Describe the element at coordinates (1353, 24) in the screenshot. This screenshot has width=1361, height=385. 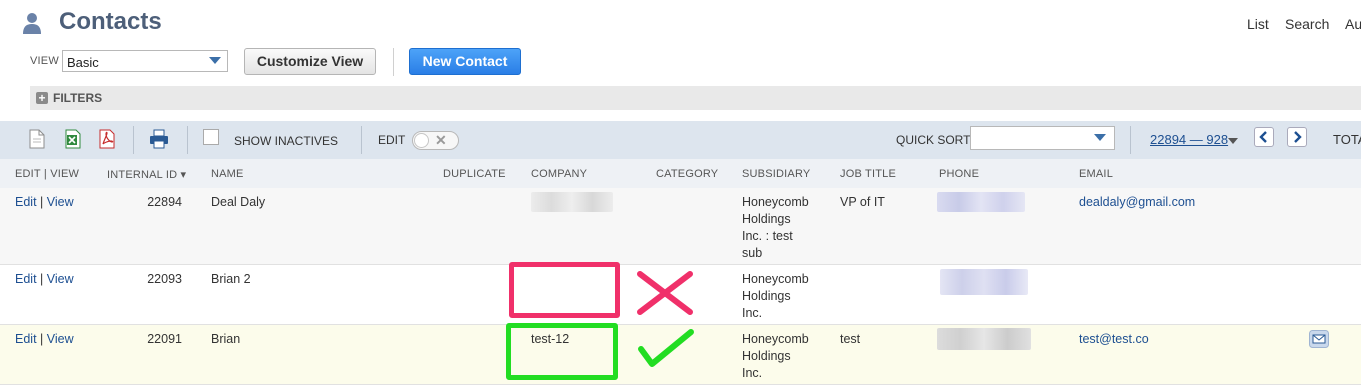
I see `top-link-audit: Au` at that location.